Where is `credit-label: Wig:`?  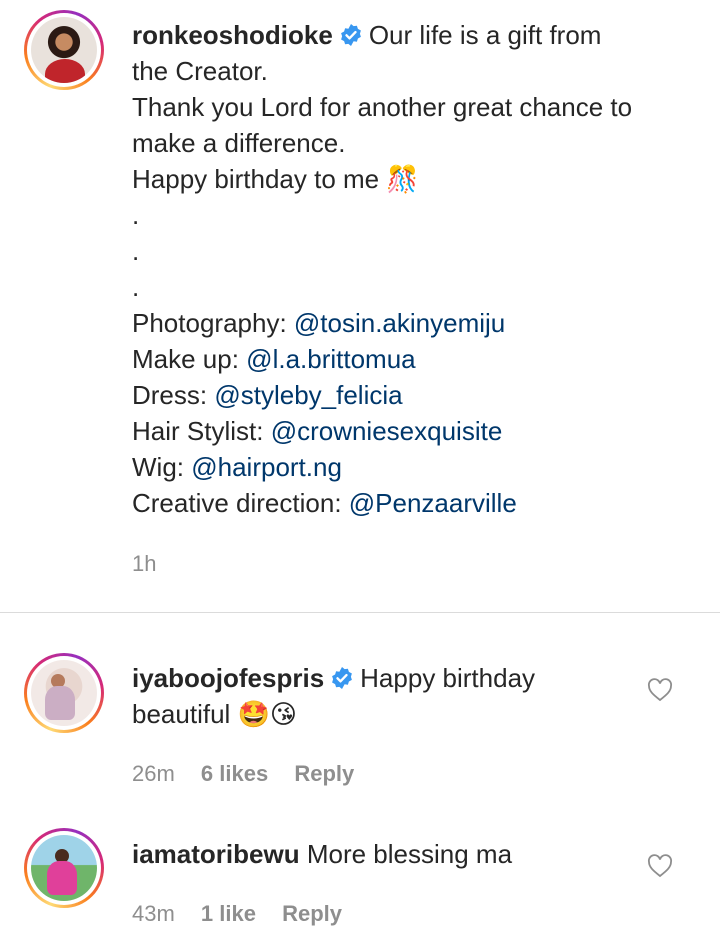 credit-label: Wig: is located at coordinates (162, 467).